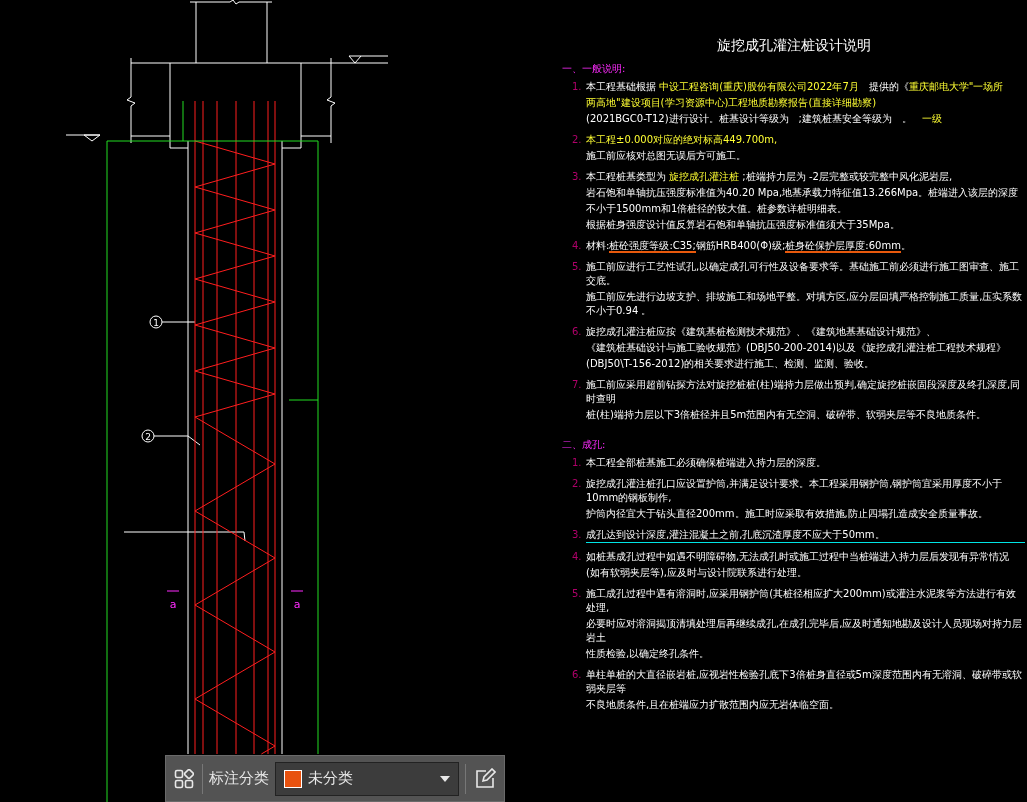 Image resolution: width=1027 pixels, height=802 pixels. Describe the element at coordinates (764, 119) in the screenshot. I see `note-line: (2021BGC0-T12)进行设计。桩基设计等级为 ;建筑桩基安全等级为 。 一级` at that location.